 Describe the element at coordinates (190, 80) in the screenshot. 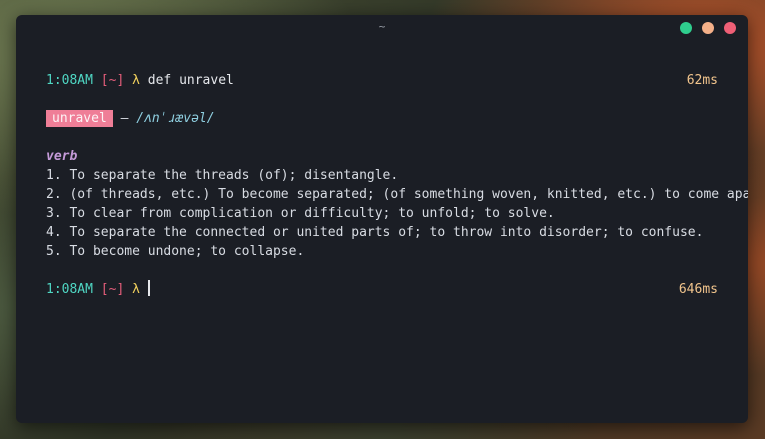

I see `command-text: def unravel` at that location.